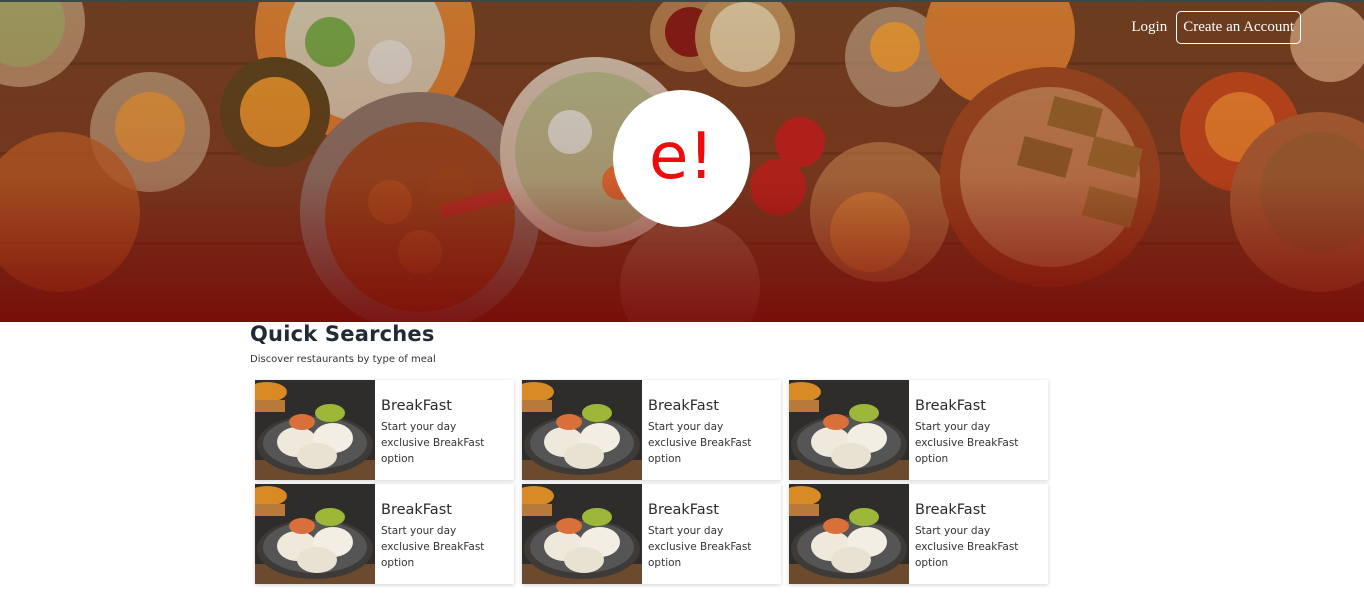  What do you see at coordinates (343, 359) in the screenshot?
I see `quick-searches-subtitle: Discover restaurants by type of meal` at bounding box center [343, 359].